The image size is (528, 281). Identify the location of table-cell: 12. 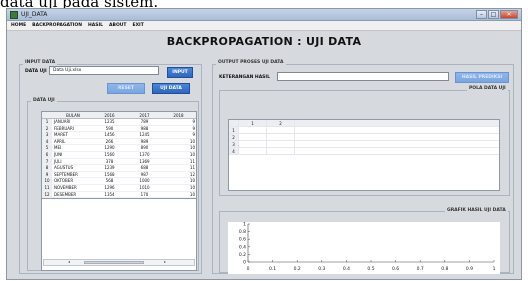
(179, 175).